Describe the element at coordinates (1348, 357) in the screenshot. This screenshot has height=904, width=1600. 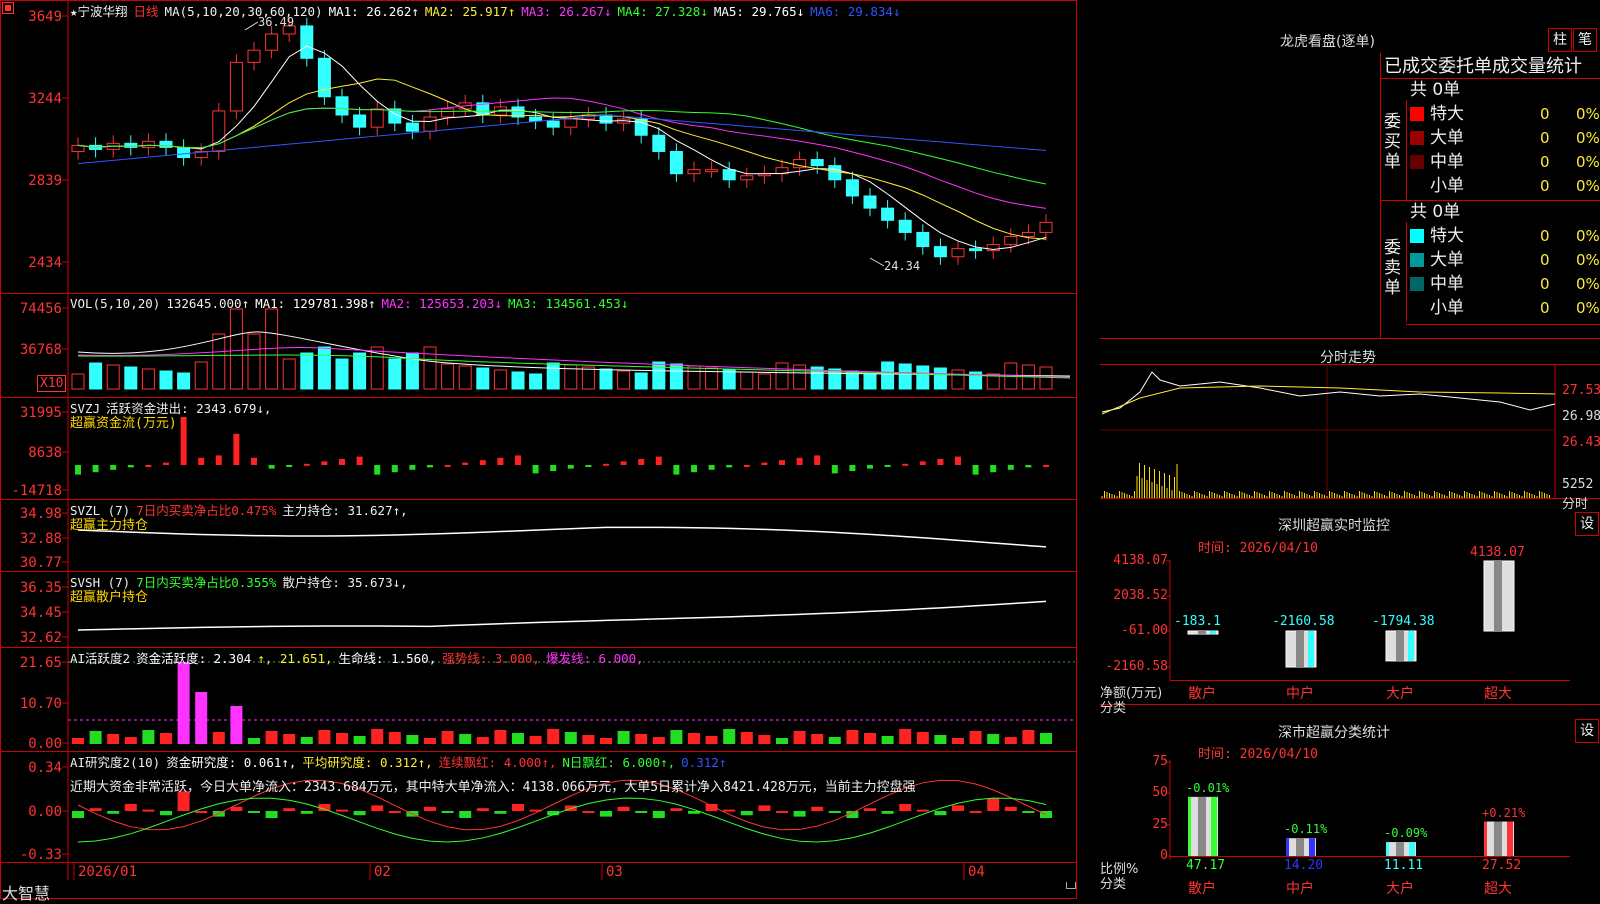
I see `intraday-title: 分时走势` at that location.